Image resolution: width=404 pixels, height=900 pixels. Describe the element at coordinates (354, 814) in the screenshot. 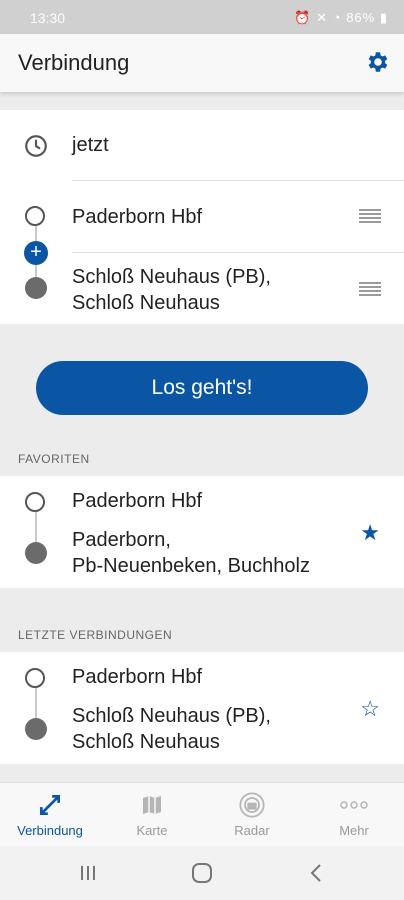

I see `nav-mehr: Mehr` at that location.